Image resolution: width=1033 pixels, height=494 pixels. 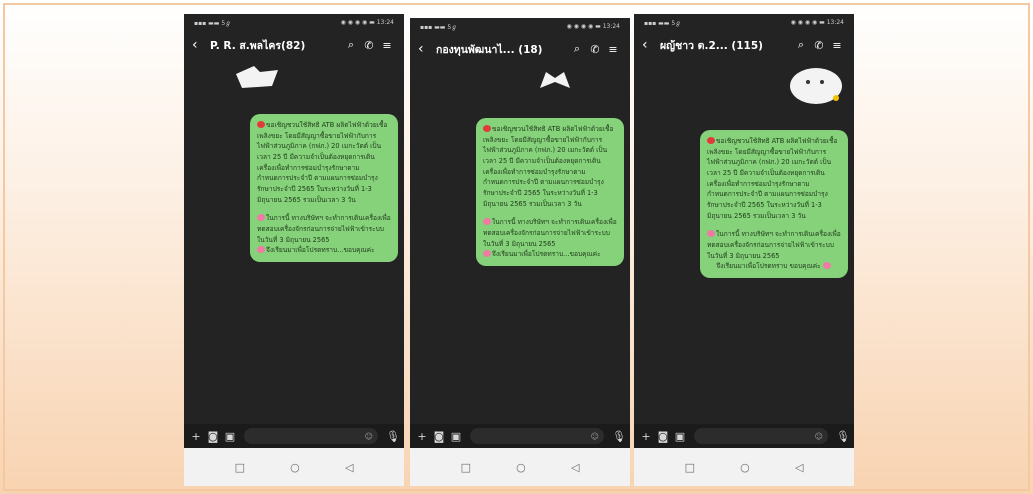 I want to click on message-paragraph-3: จึงเรียนมาเพื่อโปรดทราบ ขอบคุณค่ะ, so click(x=768, y=266).